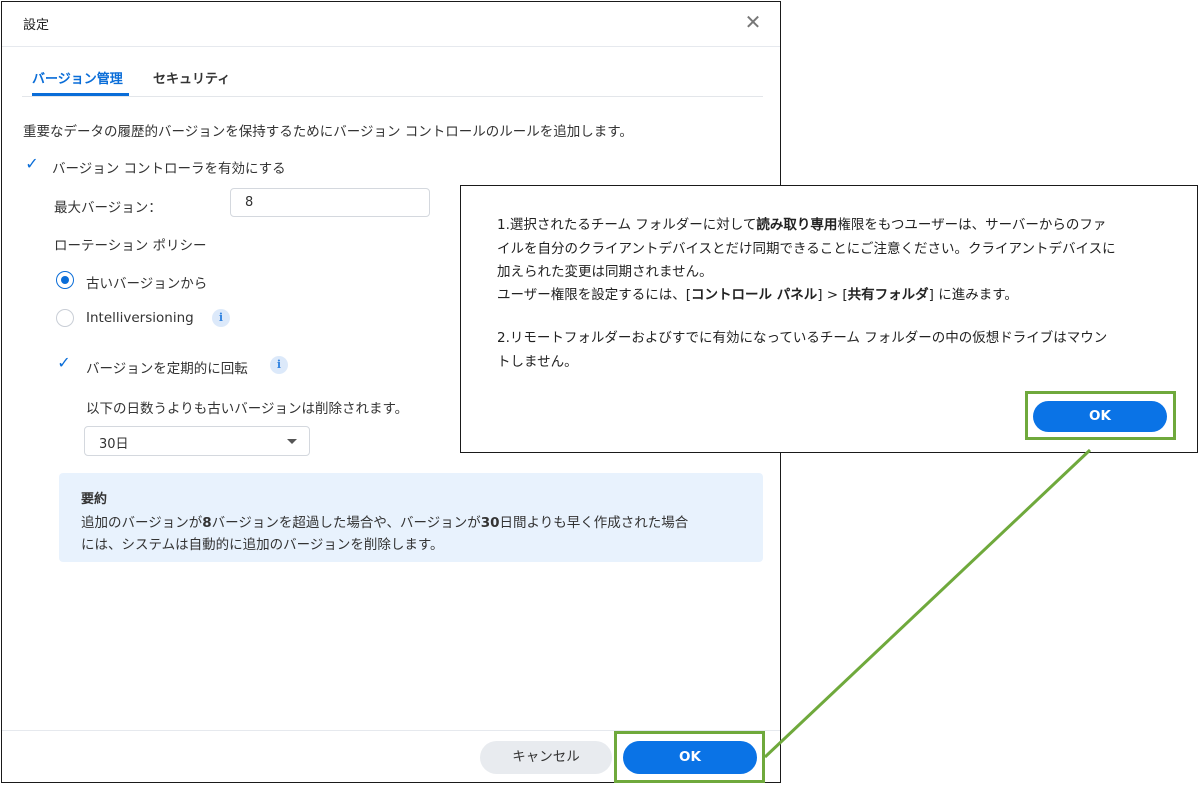  Describe the element at coordinates (292, 441) in the screenshot. I see `chevron-down-icon` at that location.